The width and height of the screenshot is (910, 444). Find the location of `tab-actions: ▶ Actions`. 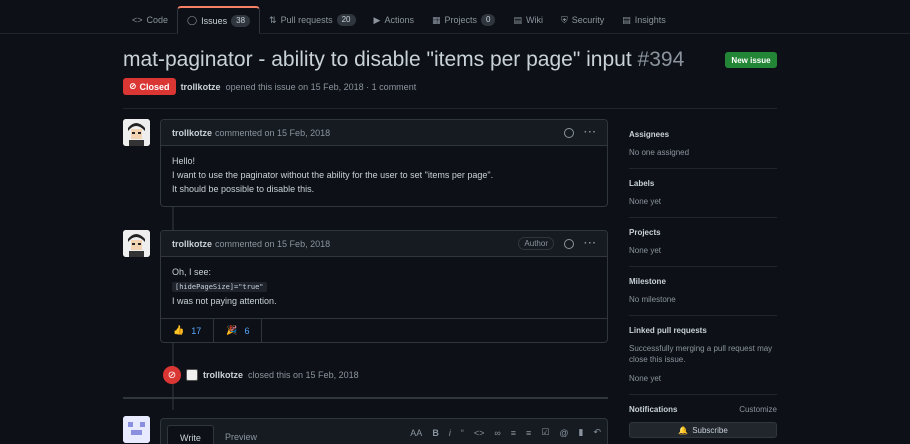

tab-actions: ▶ Actions is located at coordinates (394, 20).